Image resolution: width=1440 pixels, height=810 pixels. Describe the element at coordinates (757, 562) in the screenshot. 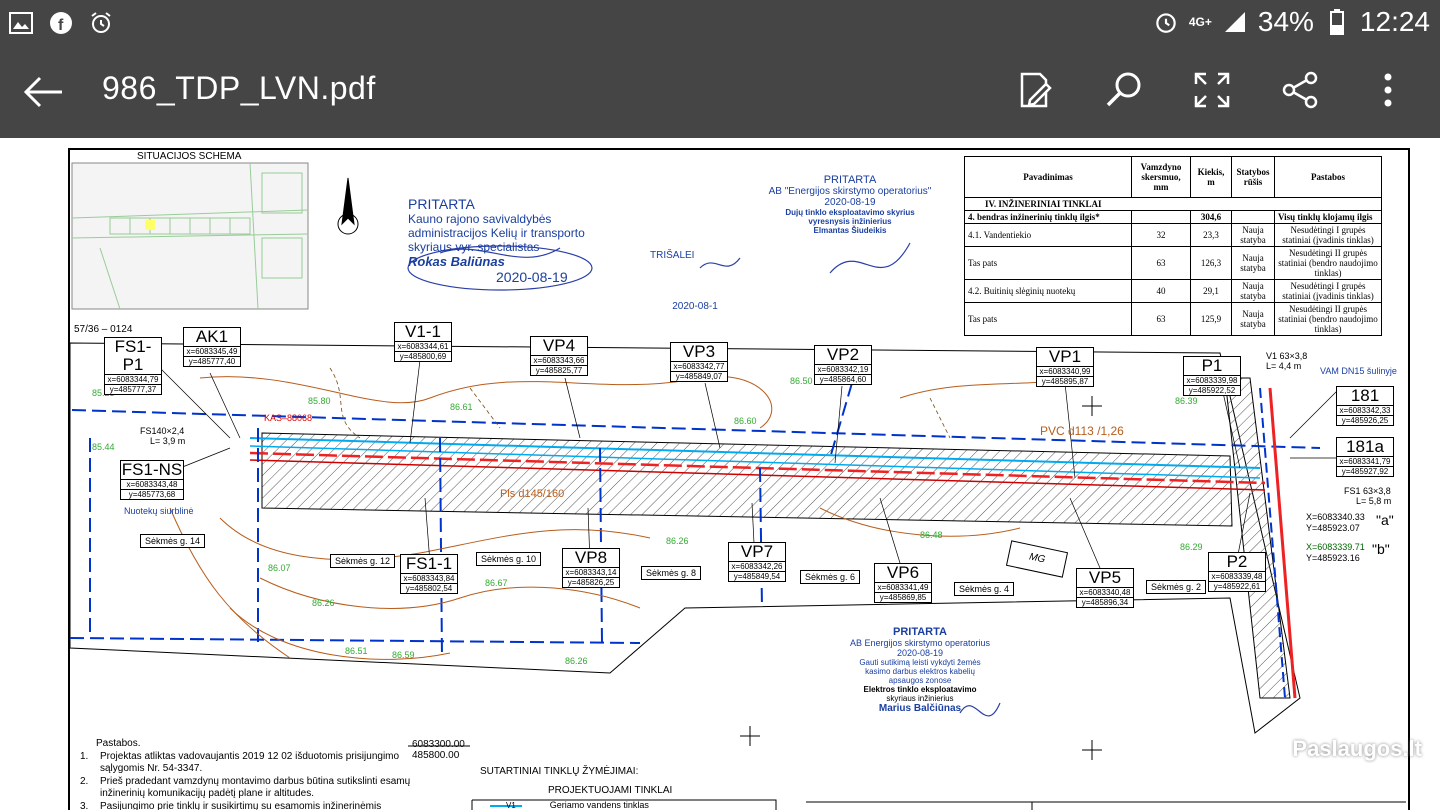

I see `point-label: VP7 x=6083342,26 y=485849,54` at that location.